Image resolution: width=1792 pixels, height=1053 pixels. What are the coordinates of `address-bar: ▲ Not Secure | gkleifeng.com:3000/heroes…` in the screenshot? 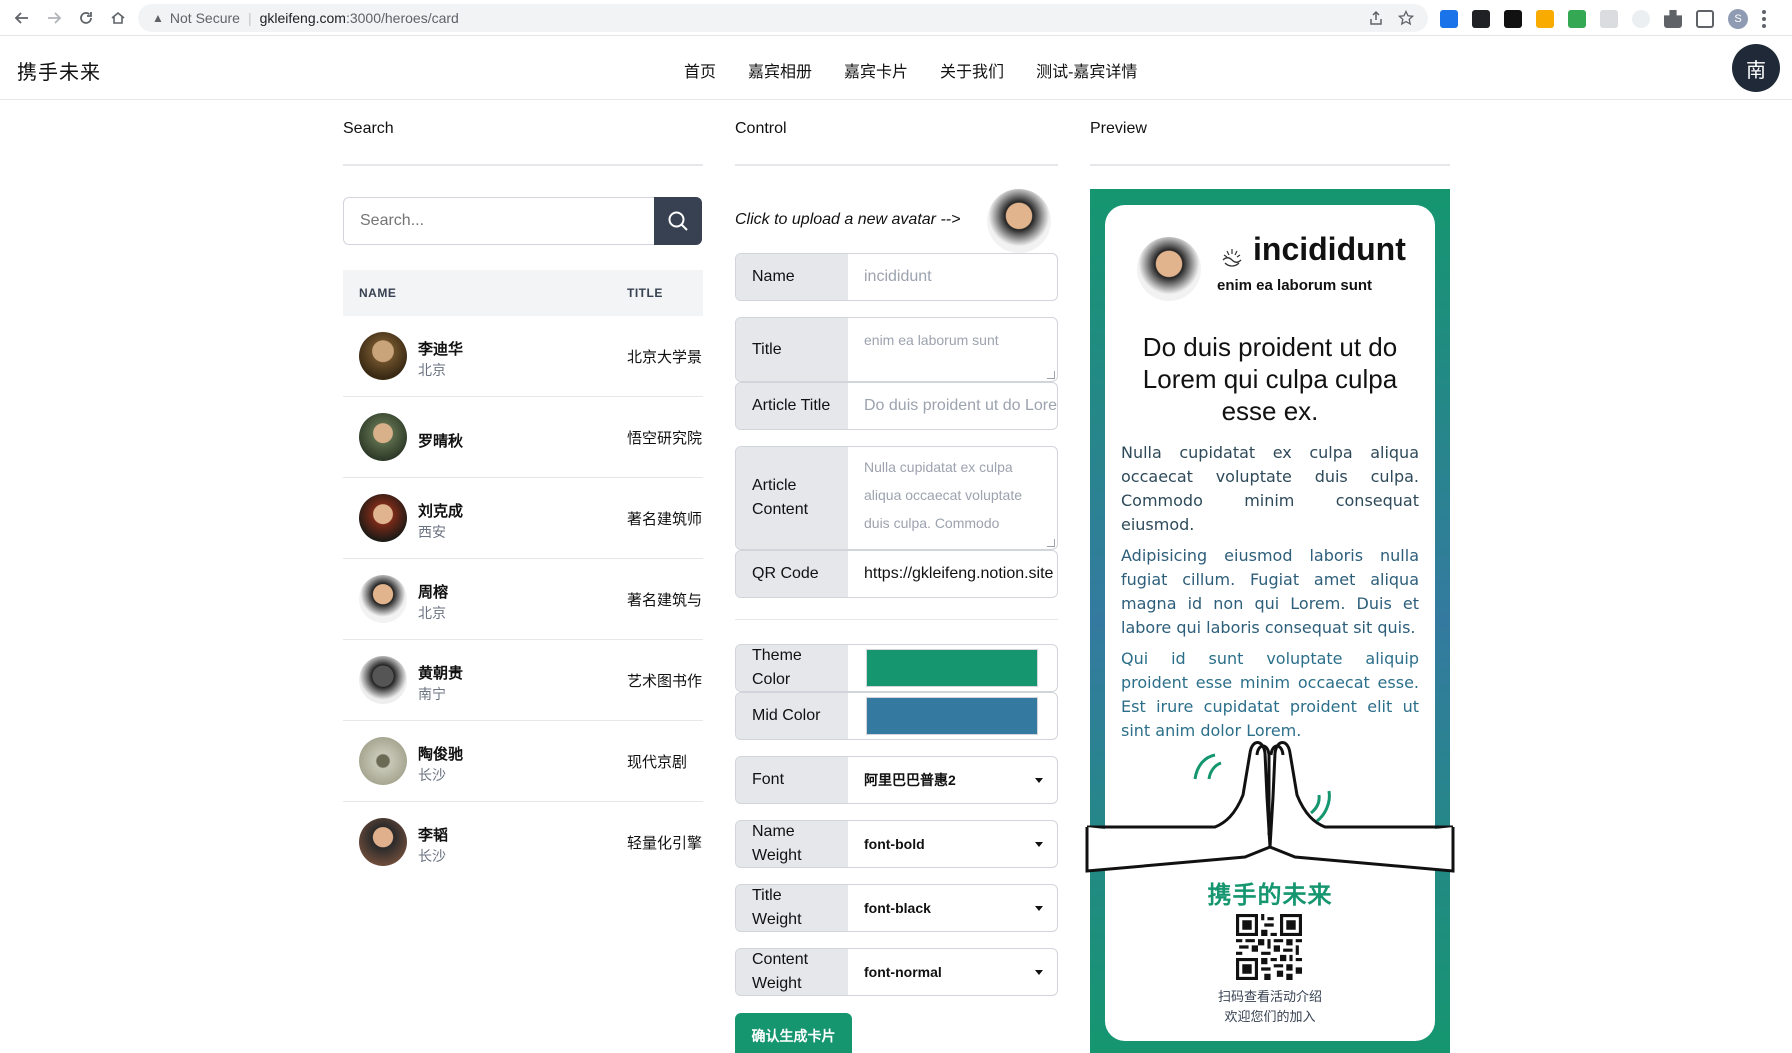 It's located at (783, 18).